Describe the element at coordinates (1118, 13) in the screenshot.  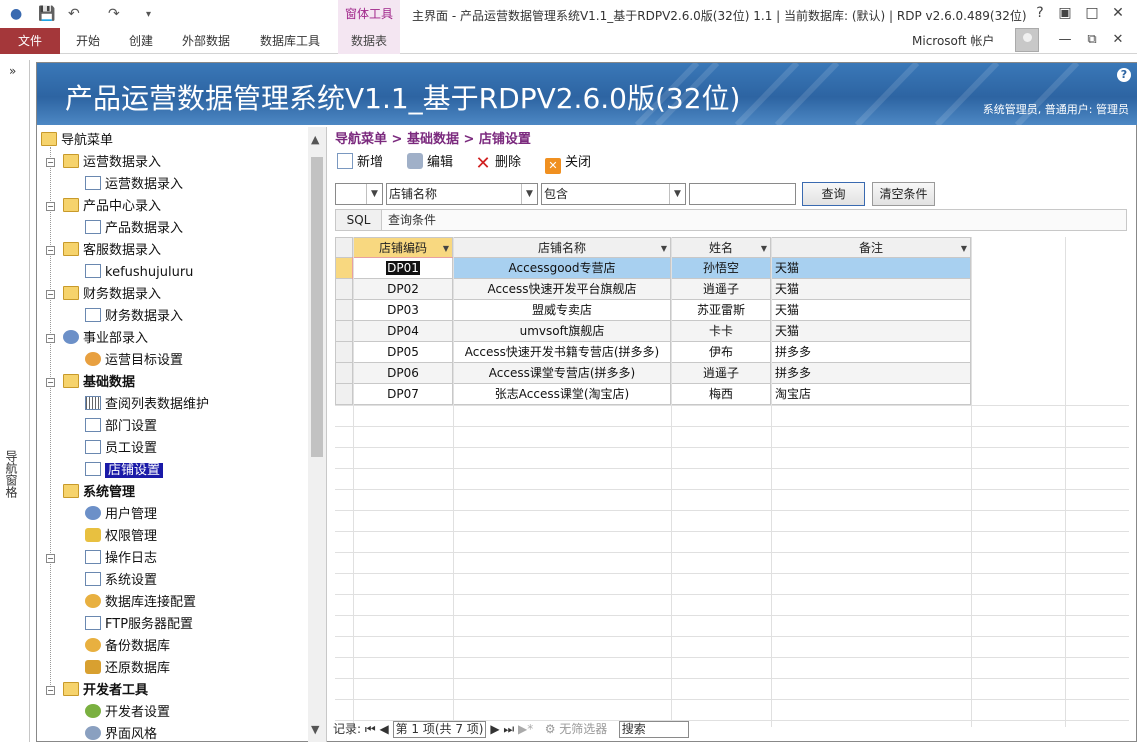
I see `close-icon: ✕` at that location.